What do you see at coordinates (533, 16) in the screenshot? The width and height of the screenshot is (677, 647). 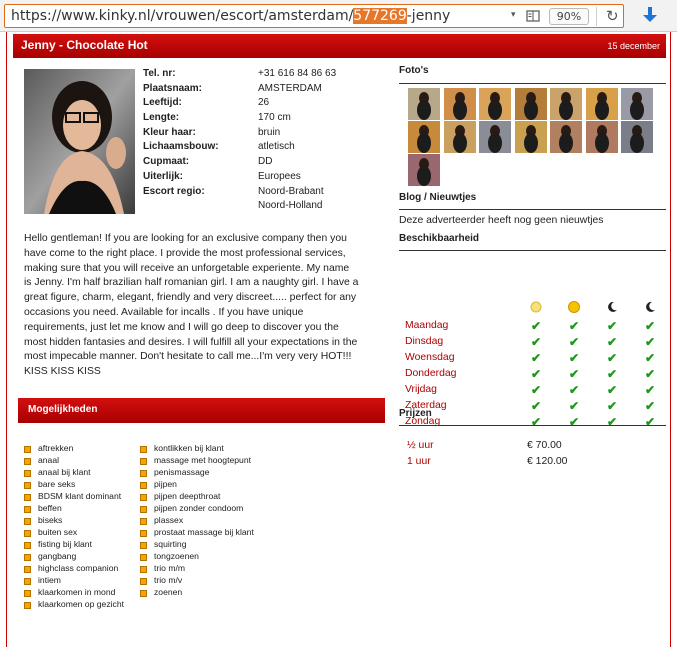 I see `reader-view-icon` at bounding box center [533, 16].